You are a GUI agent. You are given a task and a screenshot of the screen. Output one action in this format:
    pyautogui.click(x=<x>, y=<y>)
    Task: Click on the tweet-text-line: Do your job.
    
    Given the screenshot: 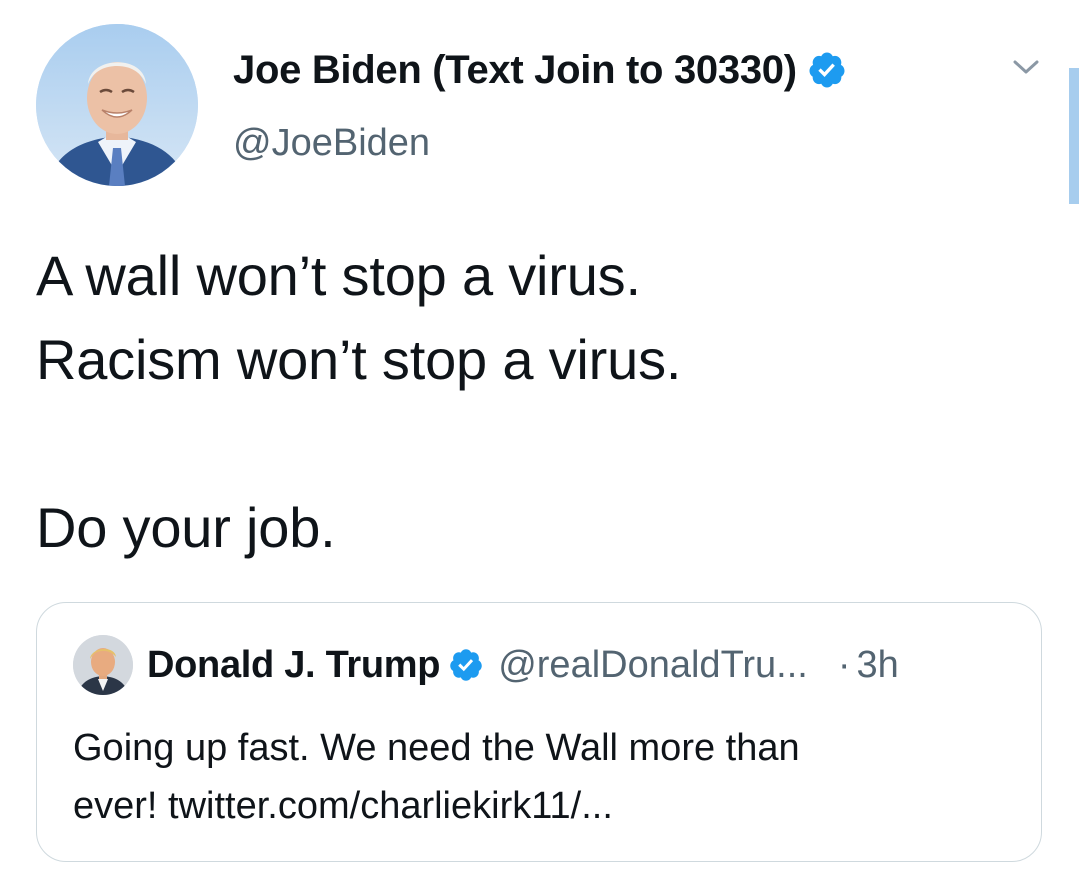 What is the action you would take?
    pyautogui.click(x=186, y=527)
    